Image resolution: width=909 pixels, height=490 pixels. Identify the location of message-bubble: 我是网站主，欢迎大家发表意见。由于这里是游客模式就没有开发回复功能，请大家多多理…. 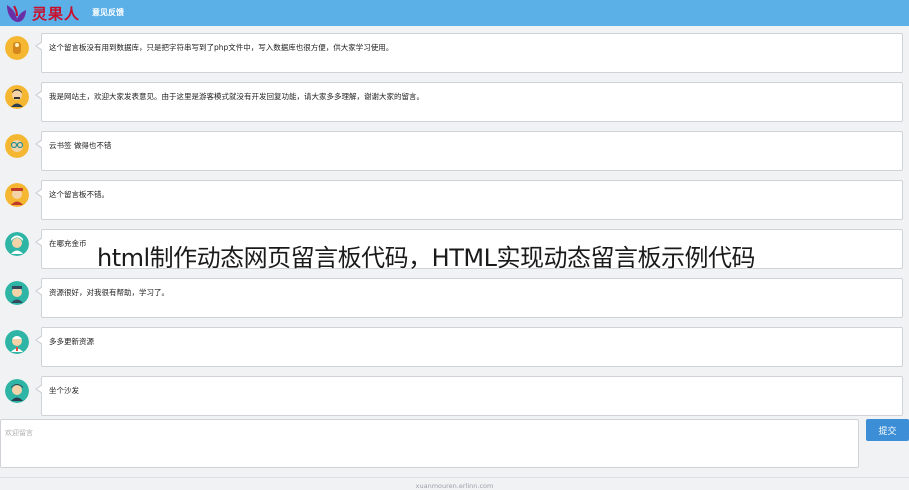
(469, 102).